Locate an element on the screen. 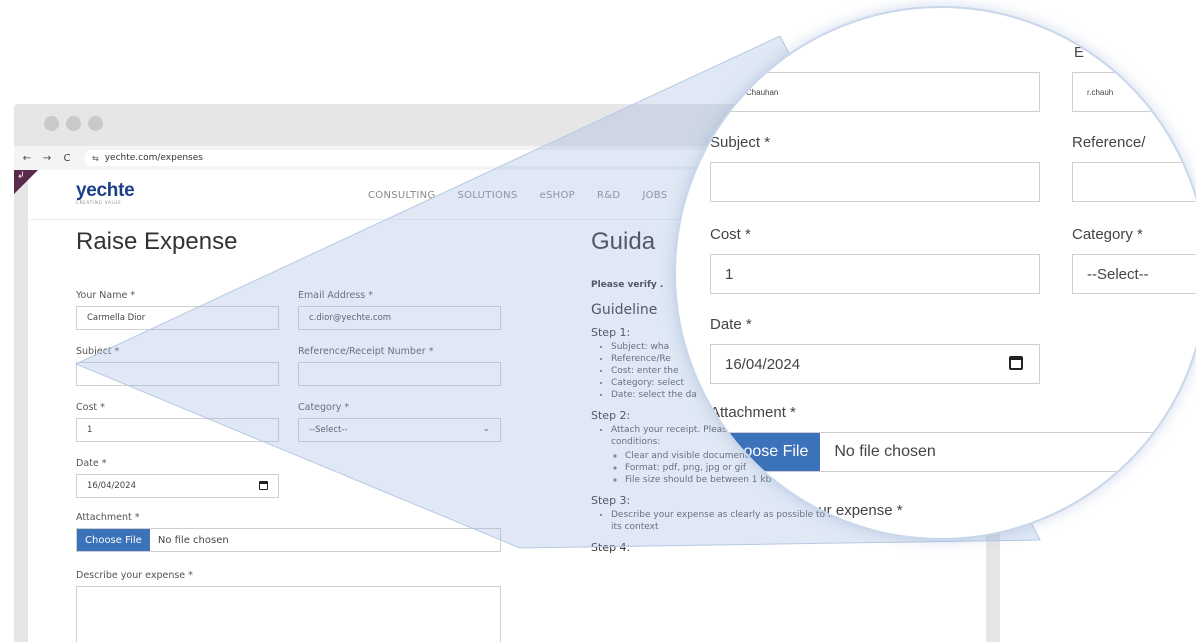 The image size is (1196, 642). zoom-name-value: Ruby Chauhan is located at coordinates (752, 92).